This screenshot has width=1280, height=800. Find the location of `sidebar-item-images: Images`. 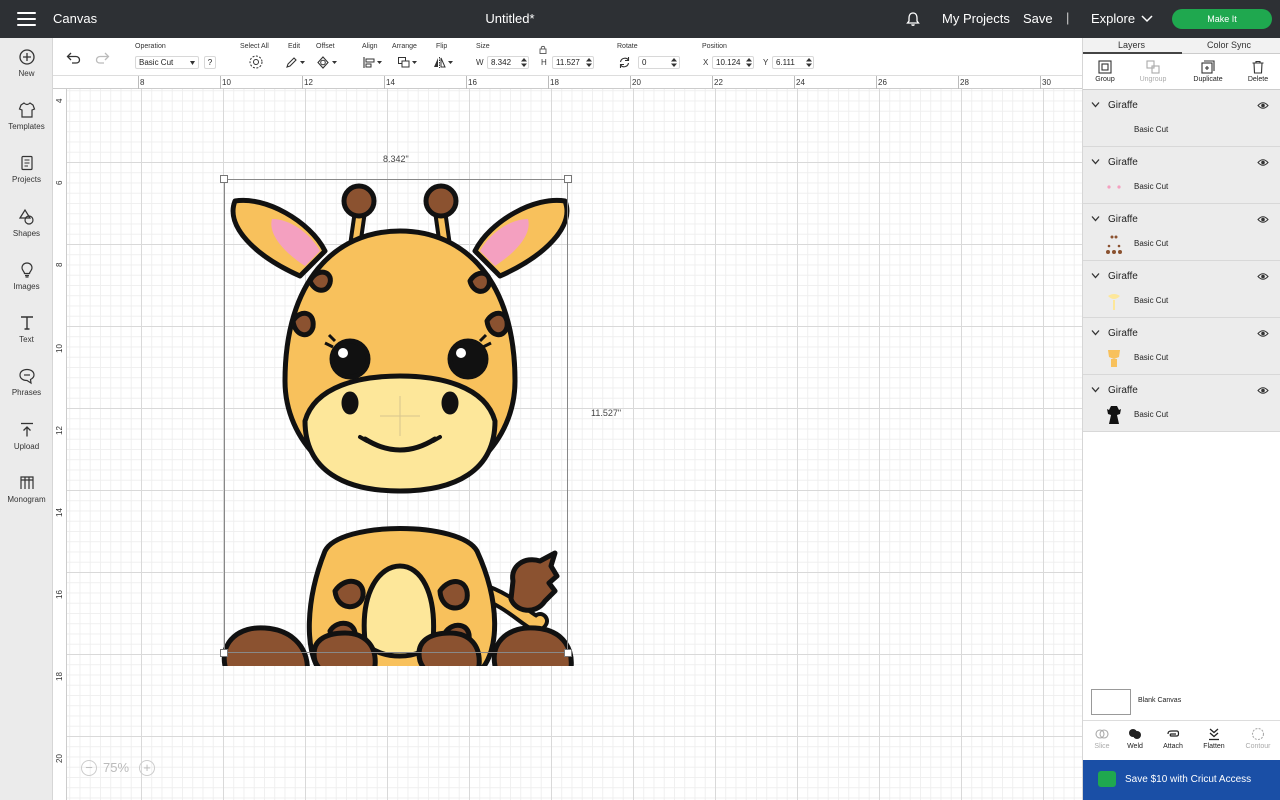

sidebar-item-images: Images is located at coordinates (26, 276).